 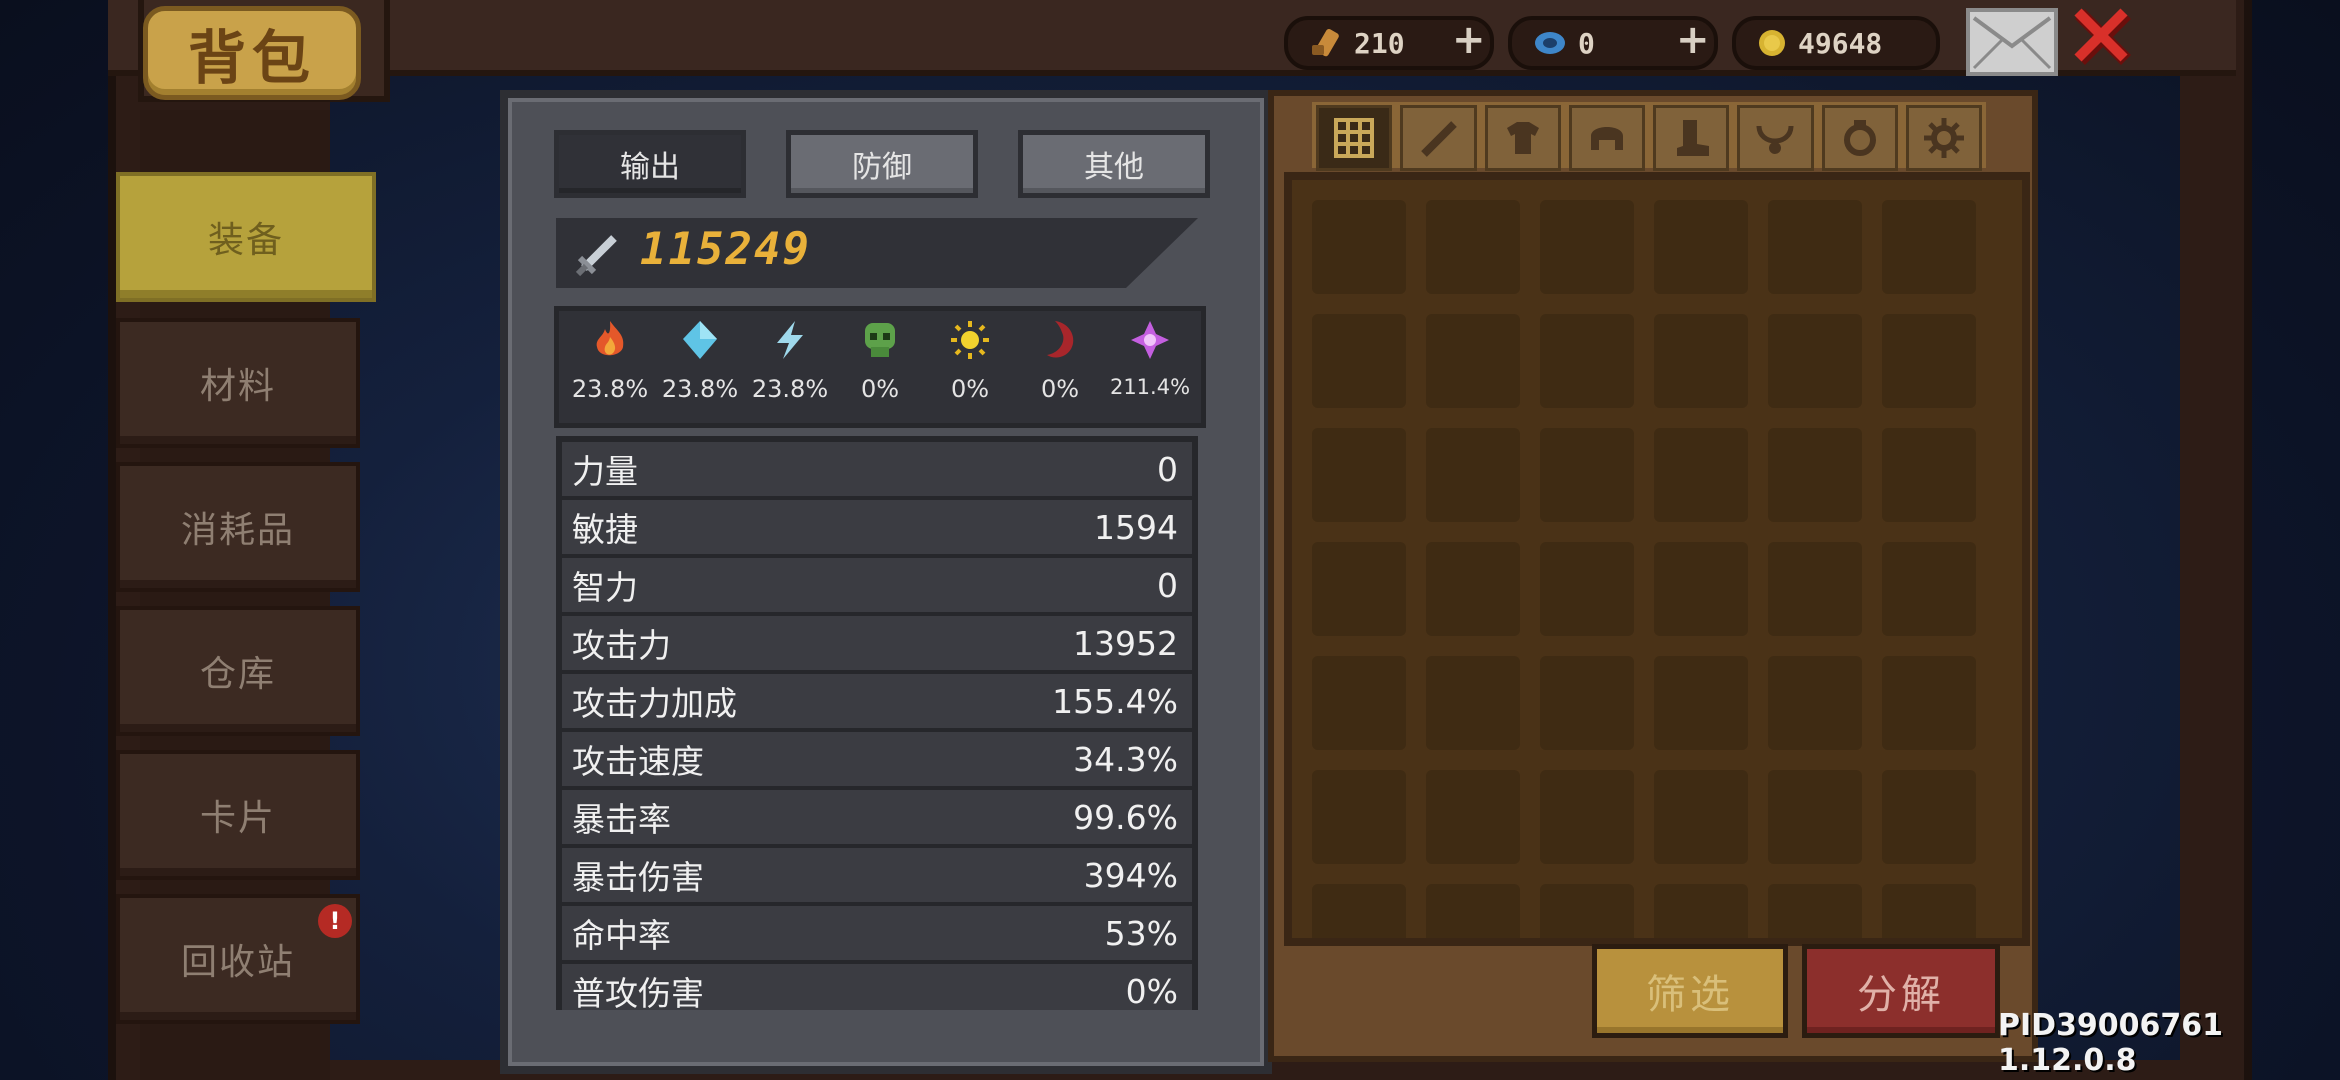 What do you see at coordinates (596, 256) in the screenshot?
I see `sword-icon` at bounding box center [596, 256].